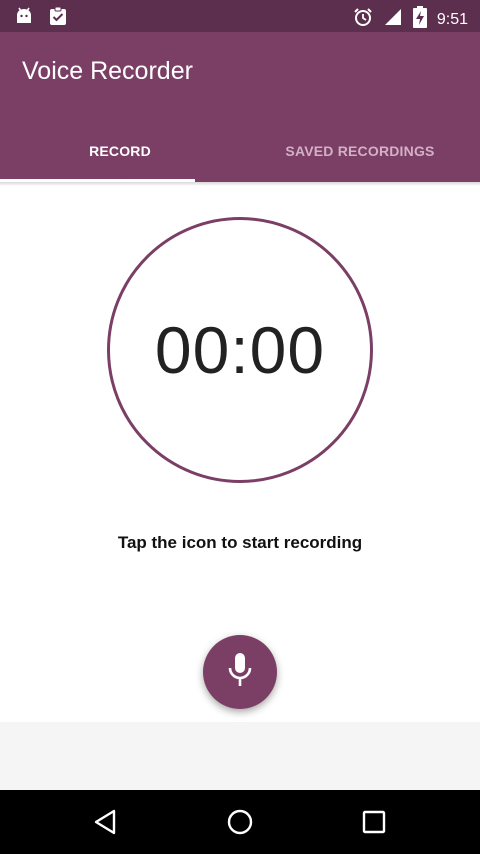 The width and height of the screenshot is (480, 854). What do you see at coordinates (240, 542) in the screenshot?
I see `record-hint: Tap the icon to start recording` at bounding box center [240, 542].